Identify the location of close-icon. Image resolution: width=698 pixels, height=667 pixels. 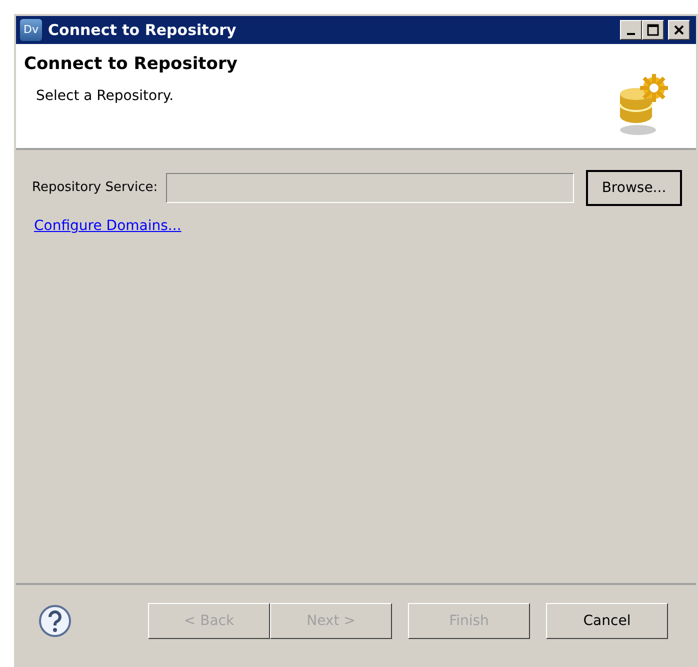
(679, 30).